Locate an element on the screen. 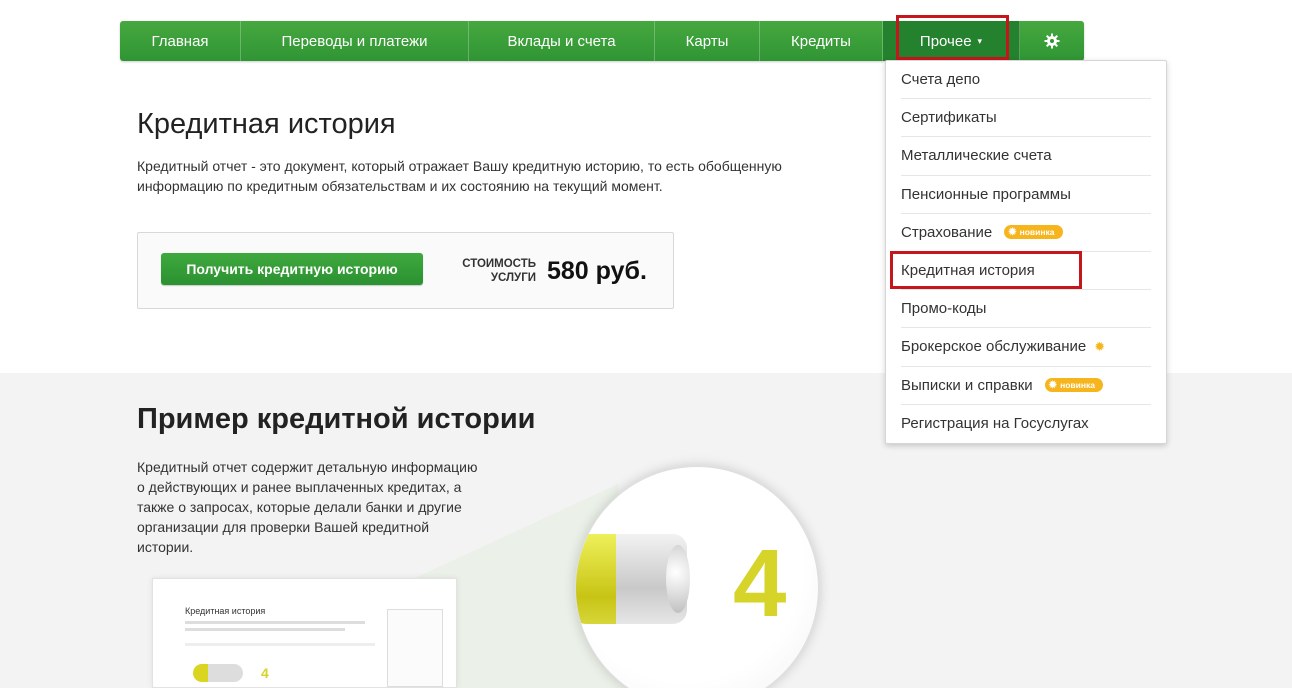  menu-item-label: Пенсионные программы is located at coordinates (986, 194).